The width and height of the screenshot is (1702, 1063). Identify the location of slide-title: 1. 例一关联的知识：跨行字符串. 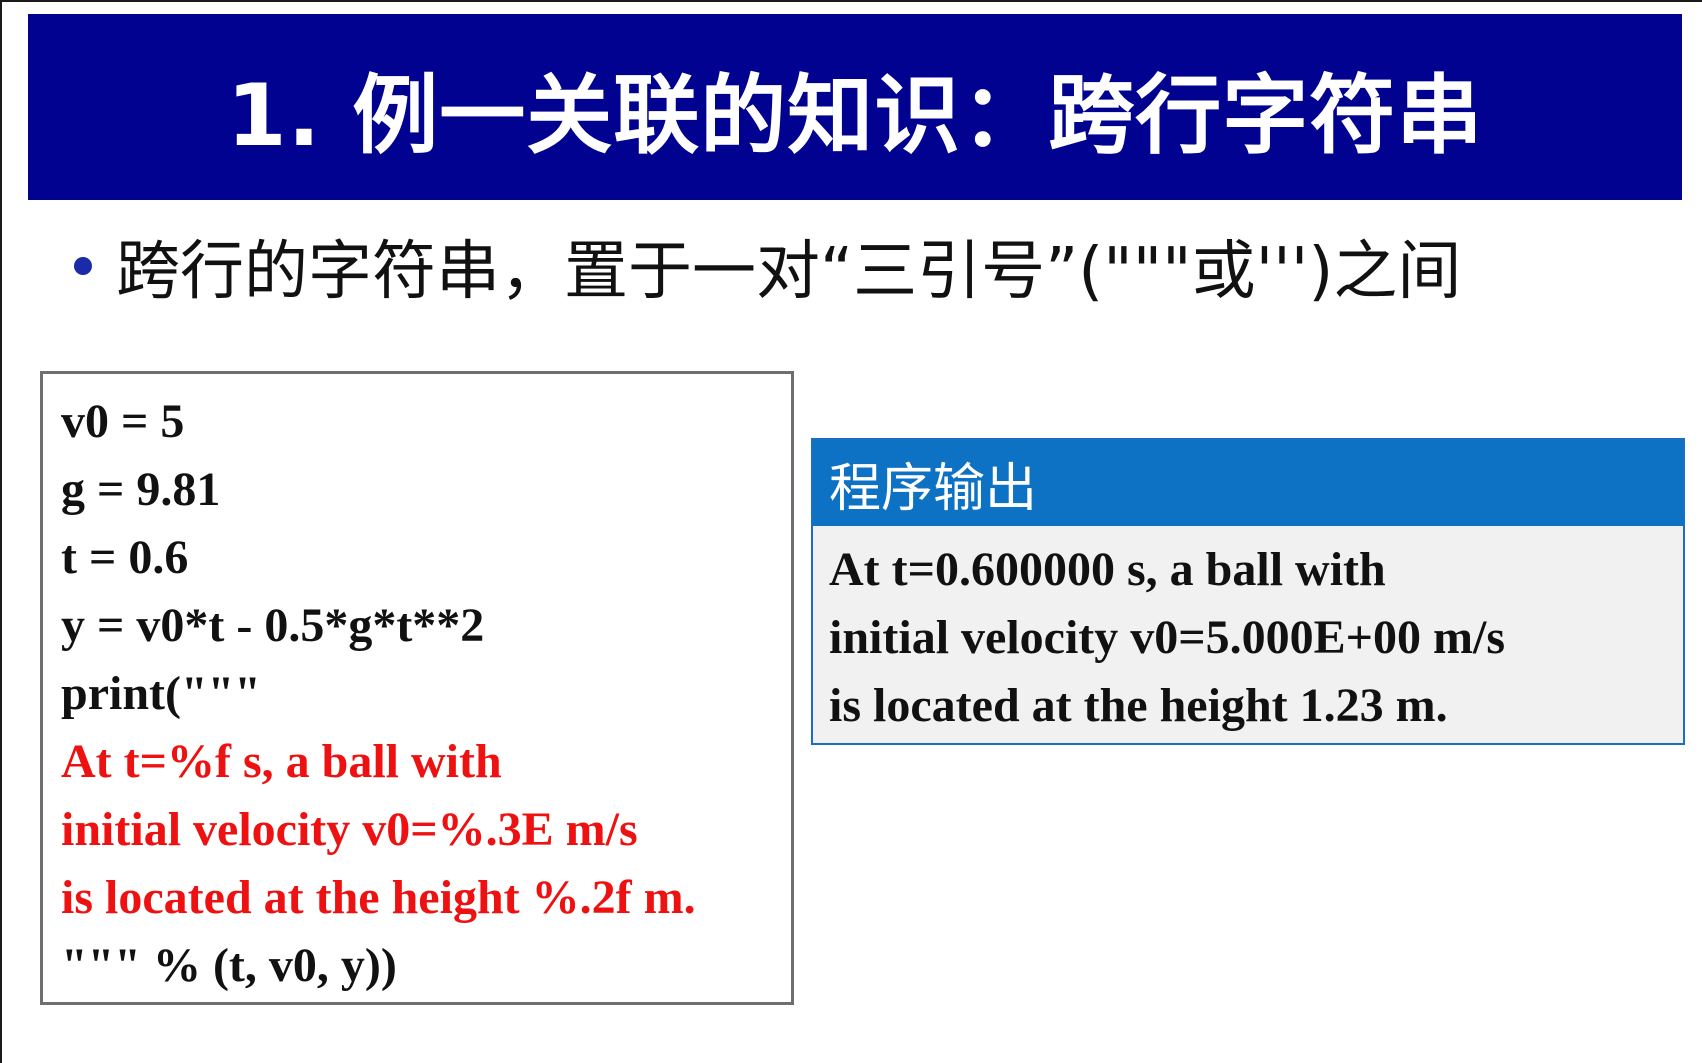
(855, 115).